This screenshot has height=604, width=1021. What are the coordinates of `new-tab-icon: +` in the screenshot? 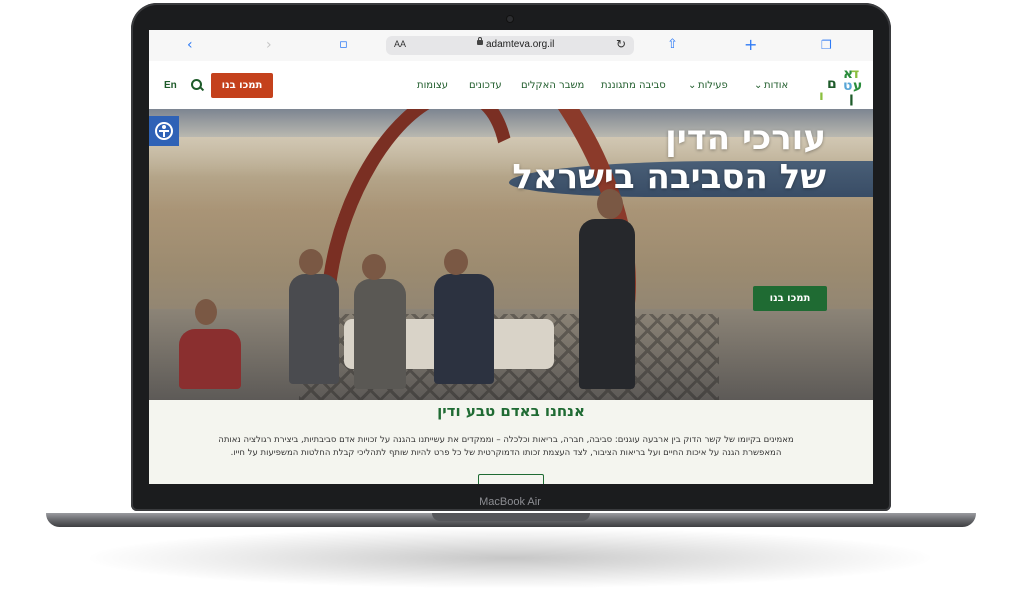 It's located at (750, 45).